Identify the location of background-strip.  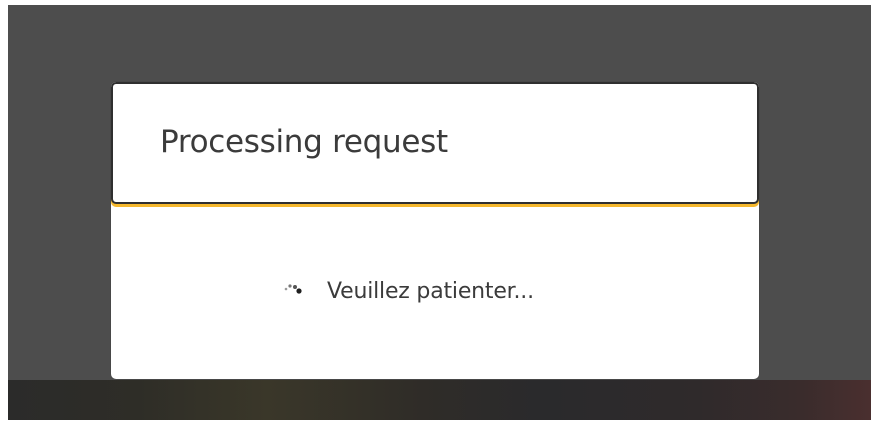
(439, 400).